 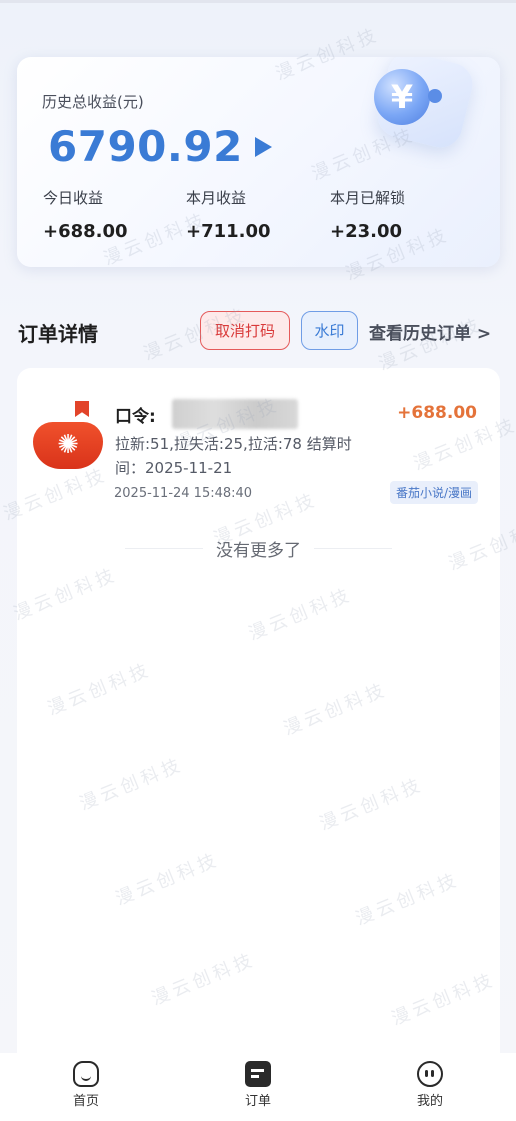 What do you see at coordinates (258, 1074) in the screenshot?
I see `order-icon` at bounding box center [258, 1074].